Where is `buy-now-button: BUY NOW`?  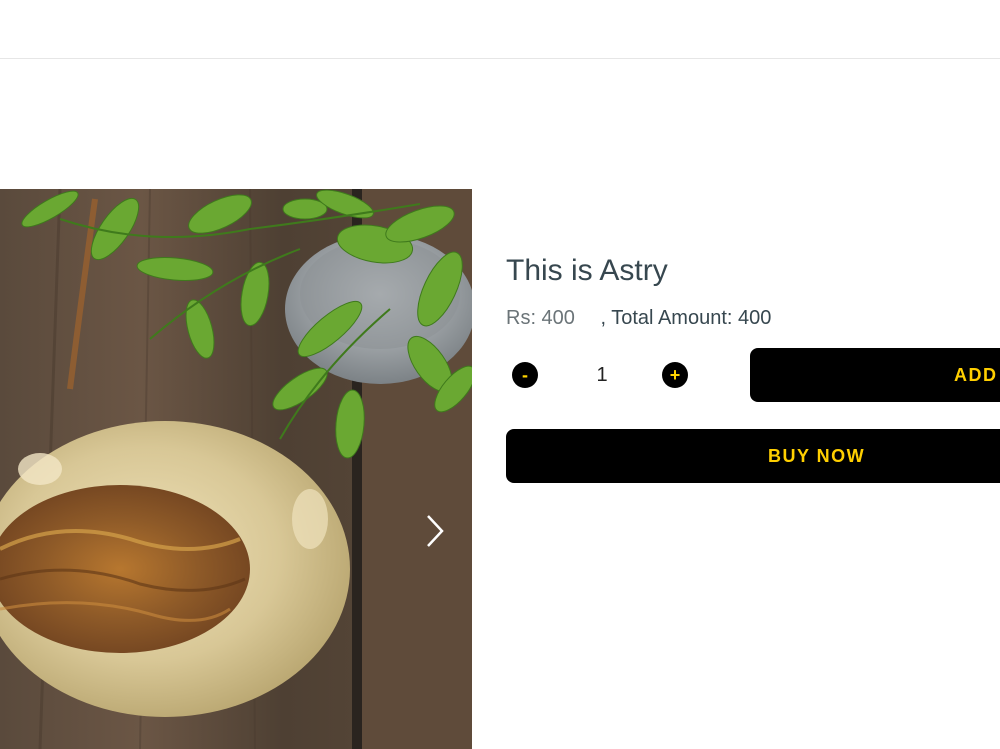
buy-now-button: BUY NOW is located at coordinates (753, 456).